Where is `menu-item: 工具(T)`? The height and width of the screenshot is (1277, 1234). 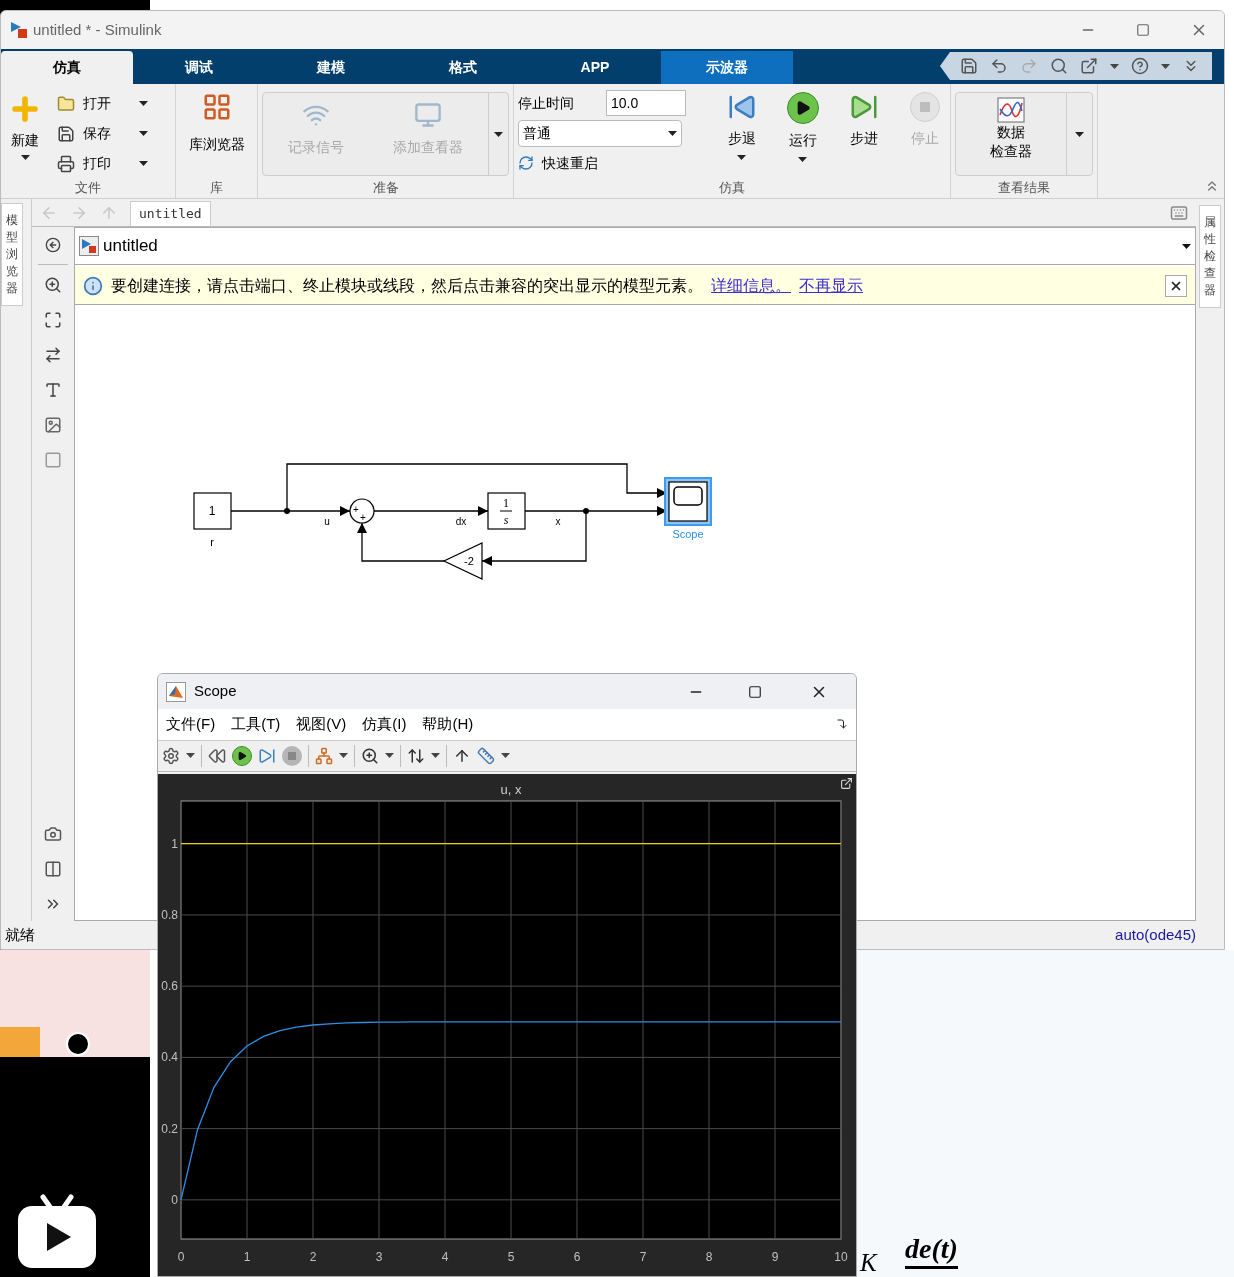
menu-item: 工具(T) is located at coordinates (256, 724).